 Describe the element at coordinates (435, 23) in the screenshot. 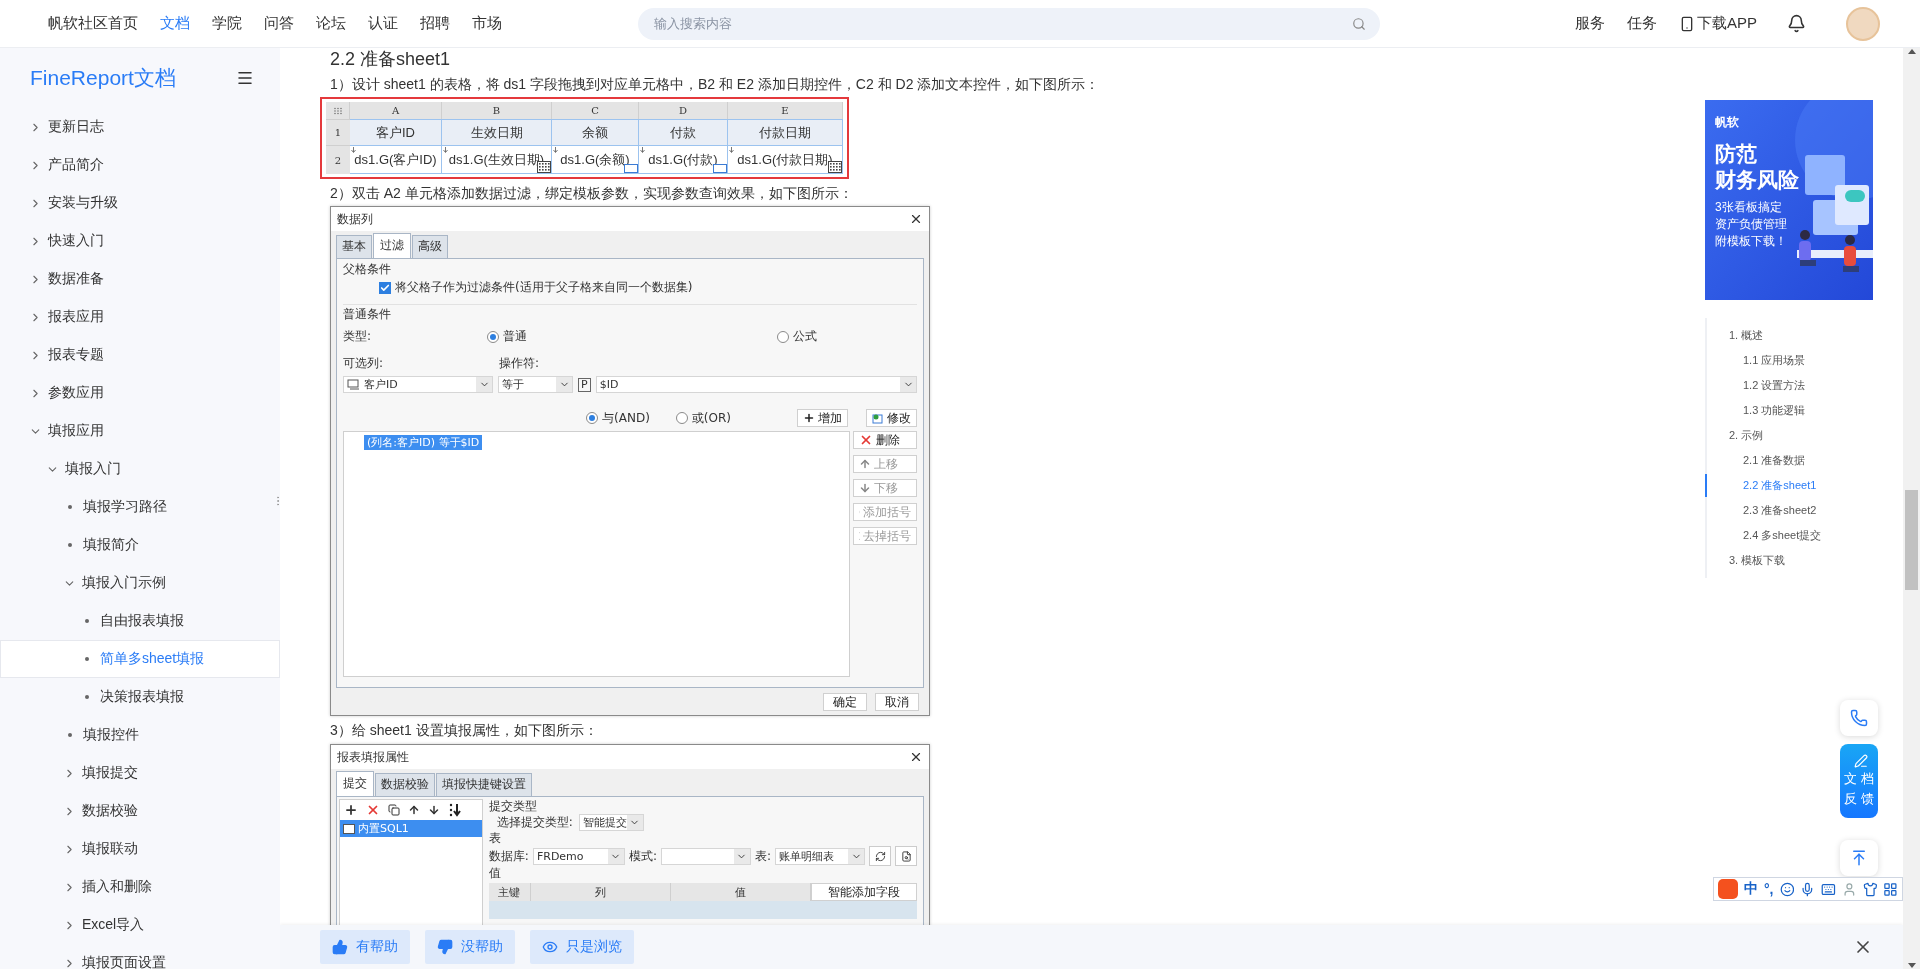

I see `nav-link: 招聘` at that location.